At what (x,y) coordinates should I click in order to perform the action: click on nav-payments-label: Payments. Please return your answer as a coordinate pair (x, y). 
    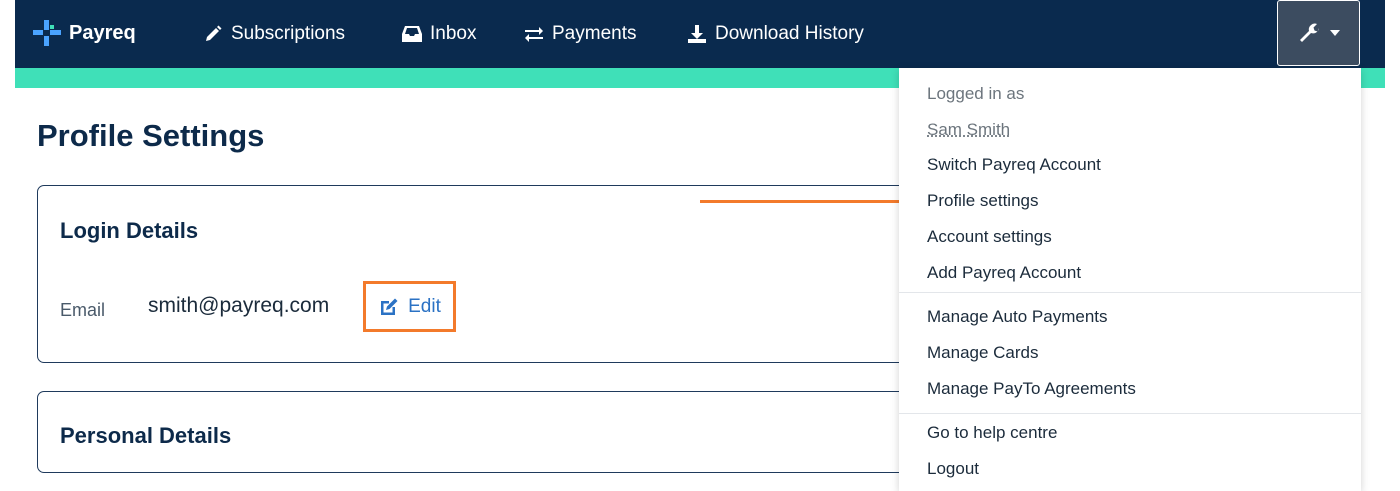
    Looking at the image, I should click on (594, 33).